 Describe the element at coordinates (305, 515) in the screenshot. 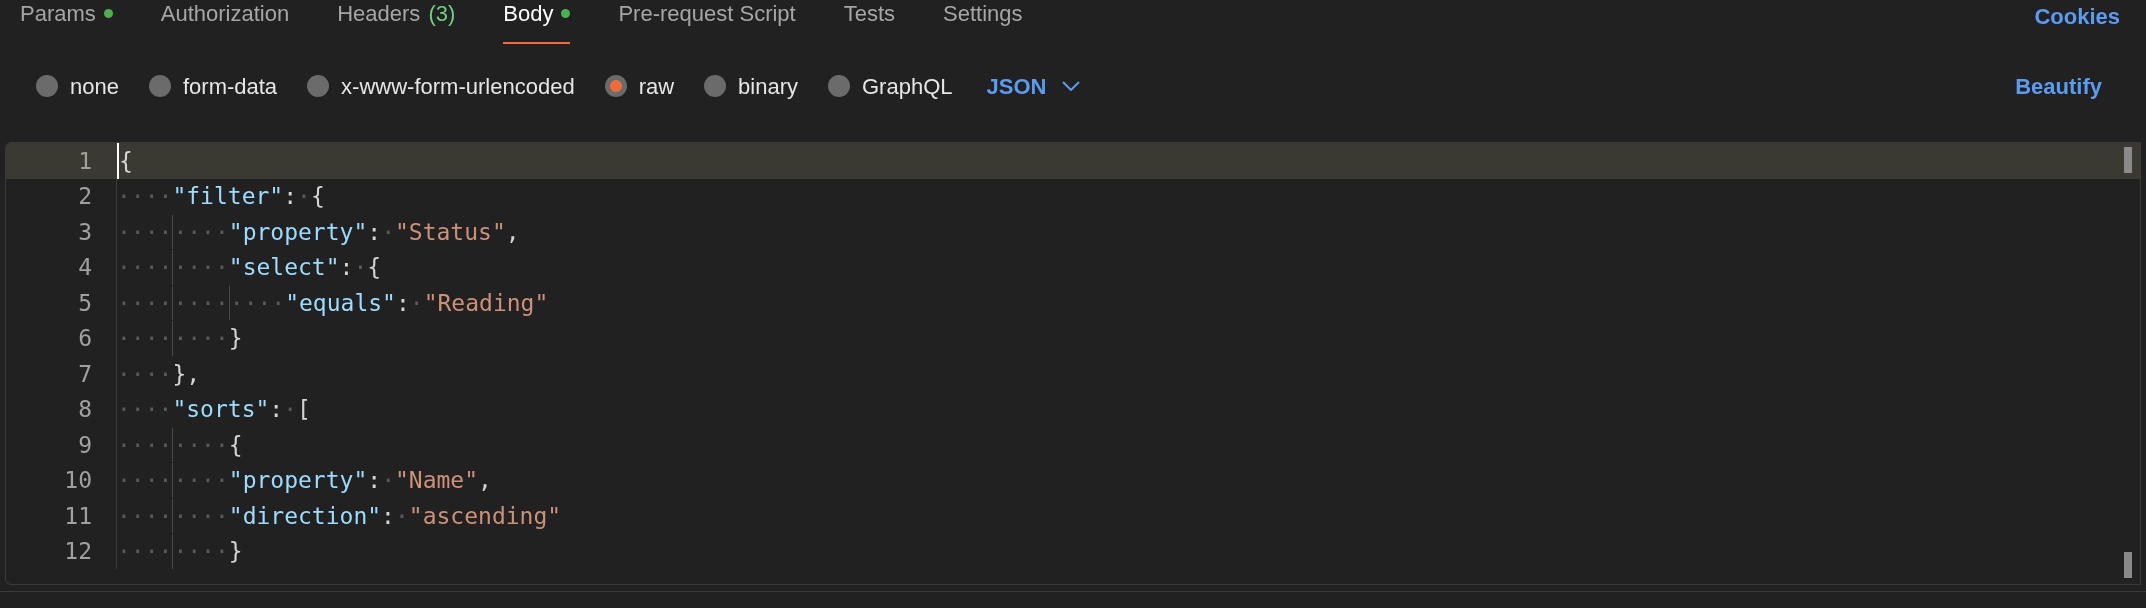

I see `json-key: "direction"` at that location.